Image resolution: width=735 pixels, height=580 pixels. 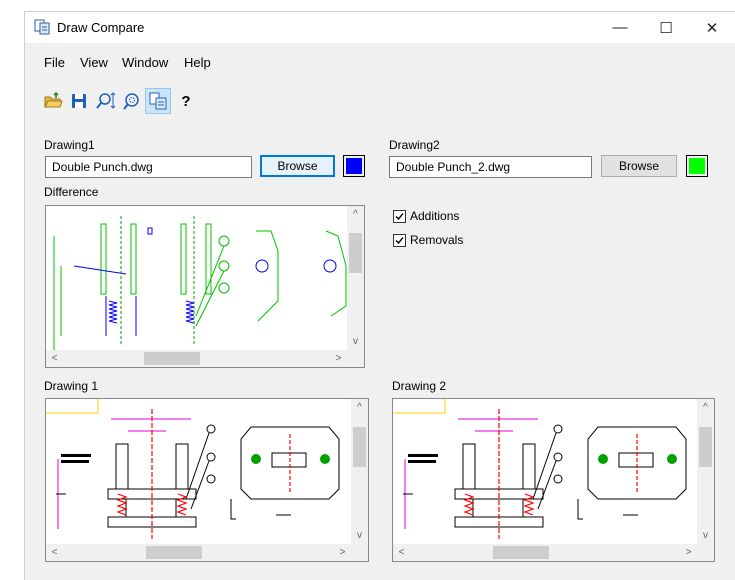 I want to click on drawing-2-hscrollbar: < >, so click(x=545, y=552).